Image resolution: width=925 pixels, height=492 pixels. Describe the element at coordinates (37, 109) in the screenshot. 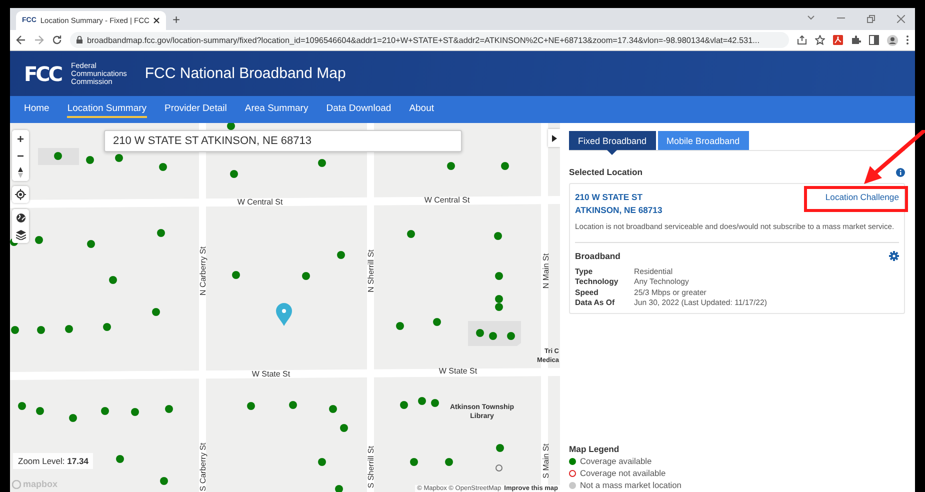

I see `nav-link: Home` at that location.